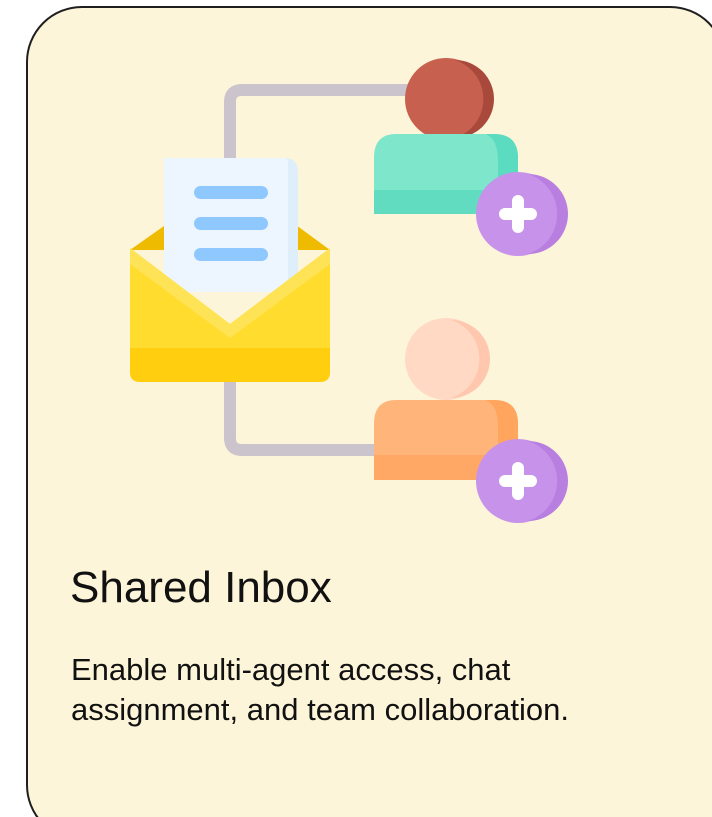 The width and height of the screenshot is (712, 817). I want to click on add-user-icon, so click(471, 420).